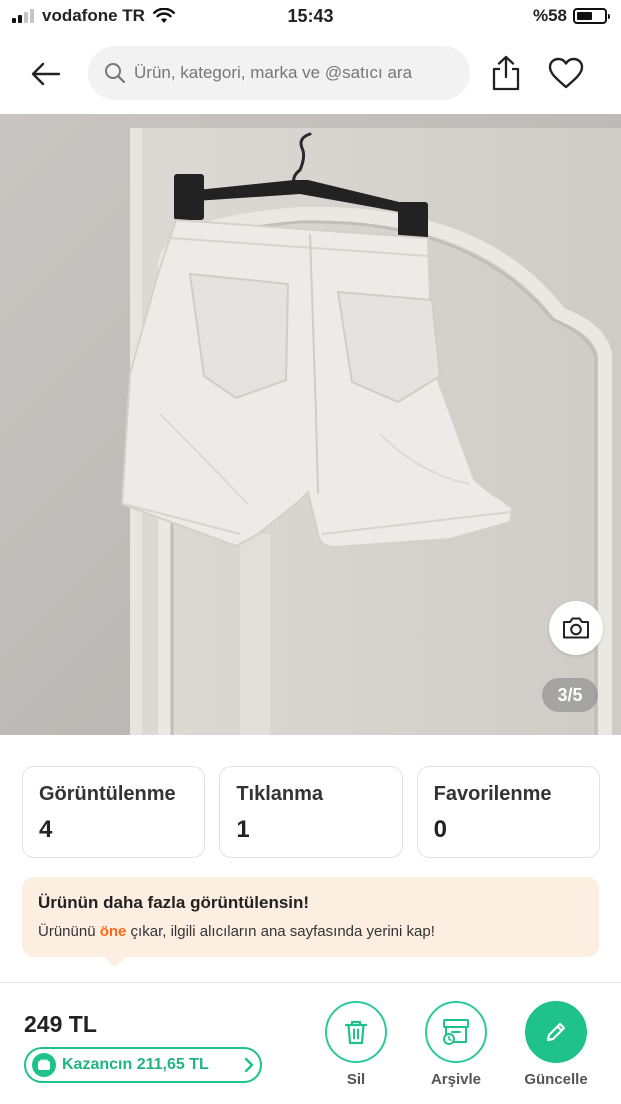 Image resolution: width=621 pixels, height=1104 pixels. What do you see at coordinates (549, 15) in the screenshot?
I see `battery-percent: %58` at bounding box center [549, 15].